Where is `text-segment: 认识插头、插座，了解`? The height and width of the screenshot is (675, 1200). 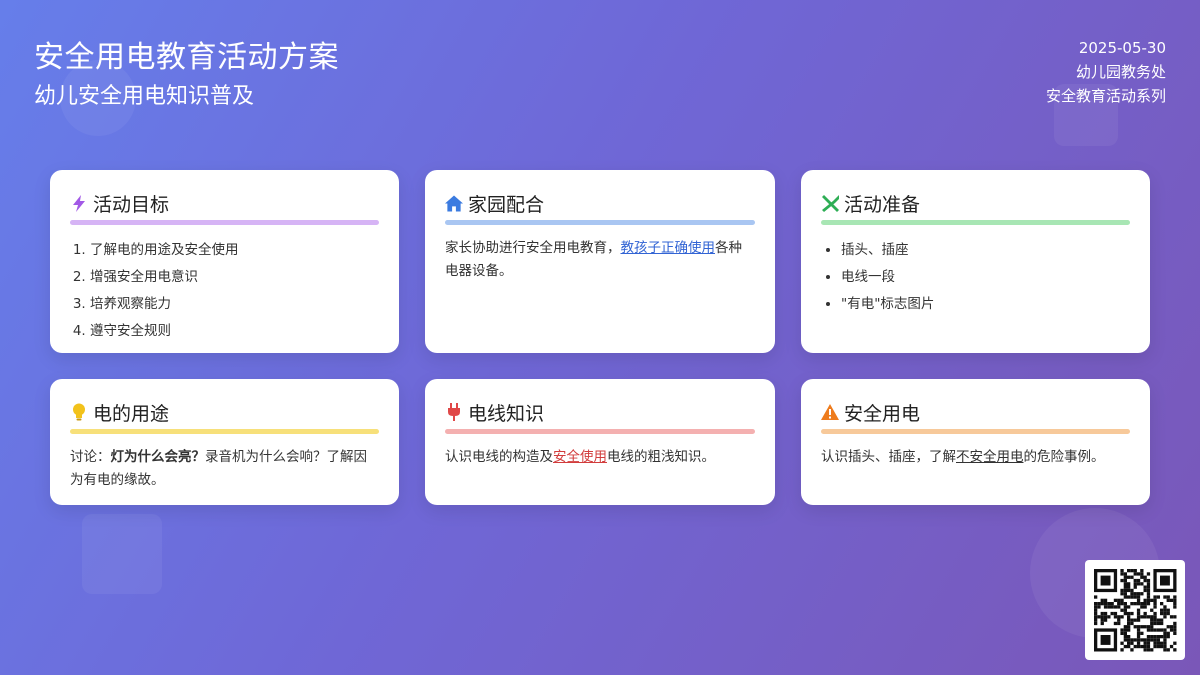 text-segment: 认识插头、插座，了解 is located at coordinates (888, 457).